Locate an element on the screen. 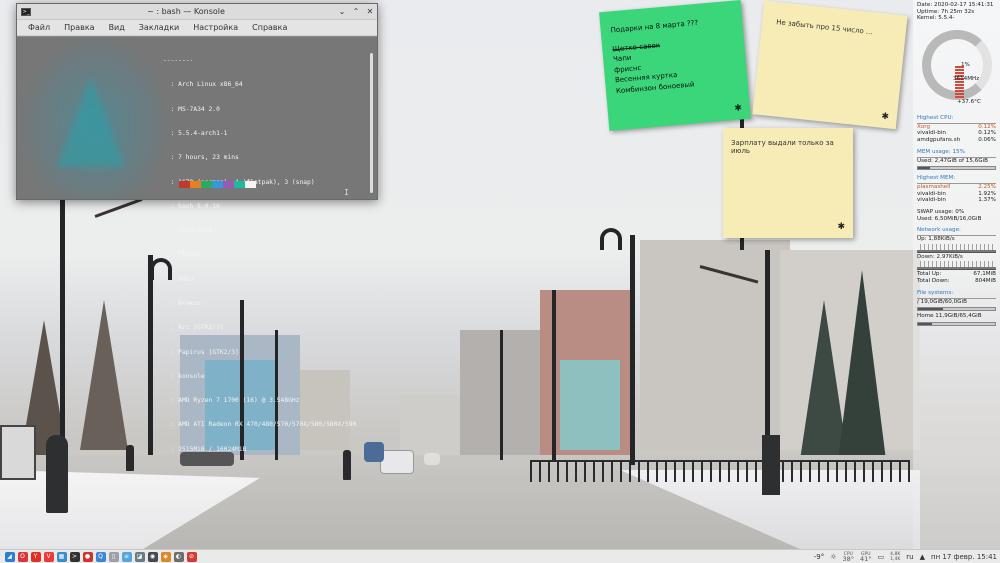 This screenshot has height=563, width=1000. scrollbar is located at coordinates (371, 123).